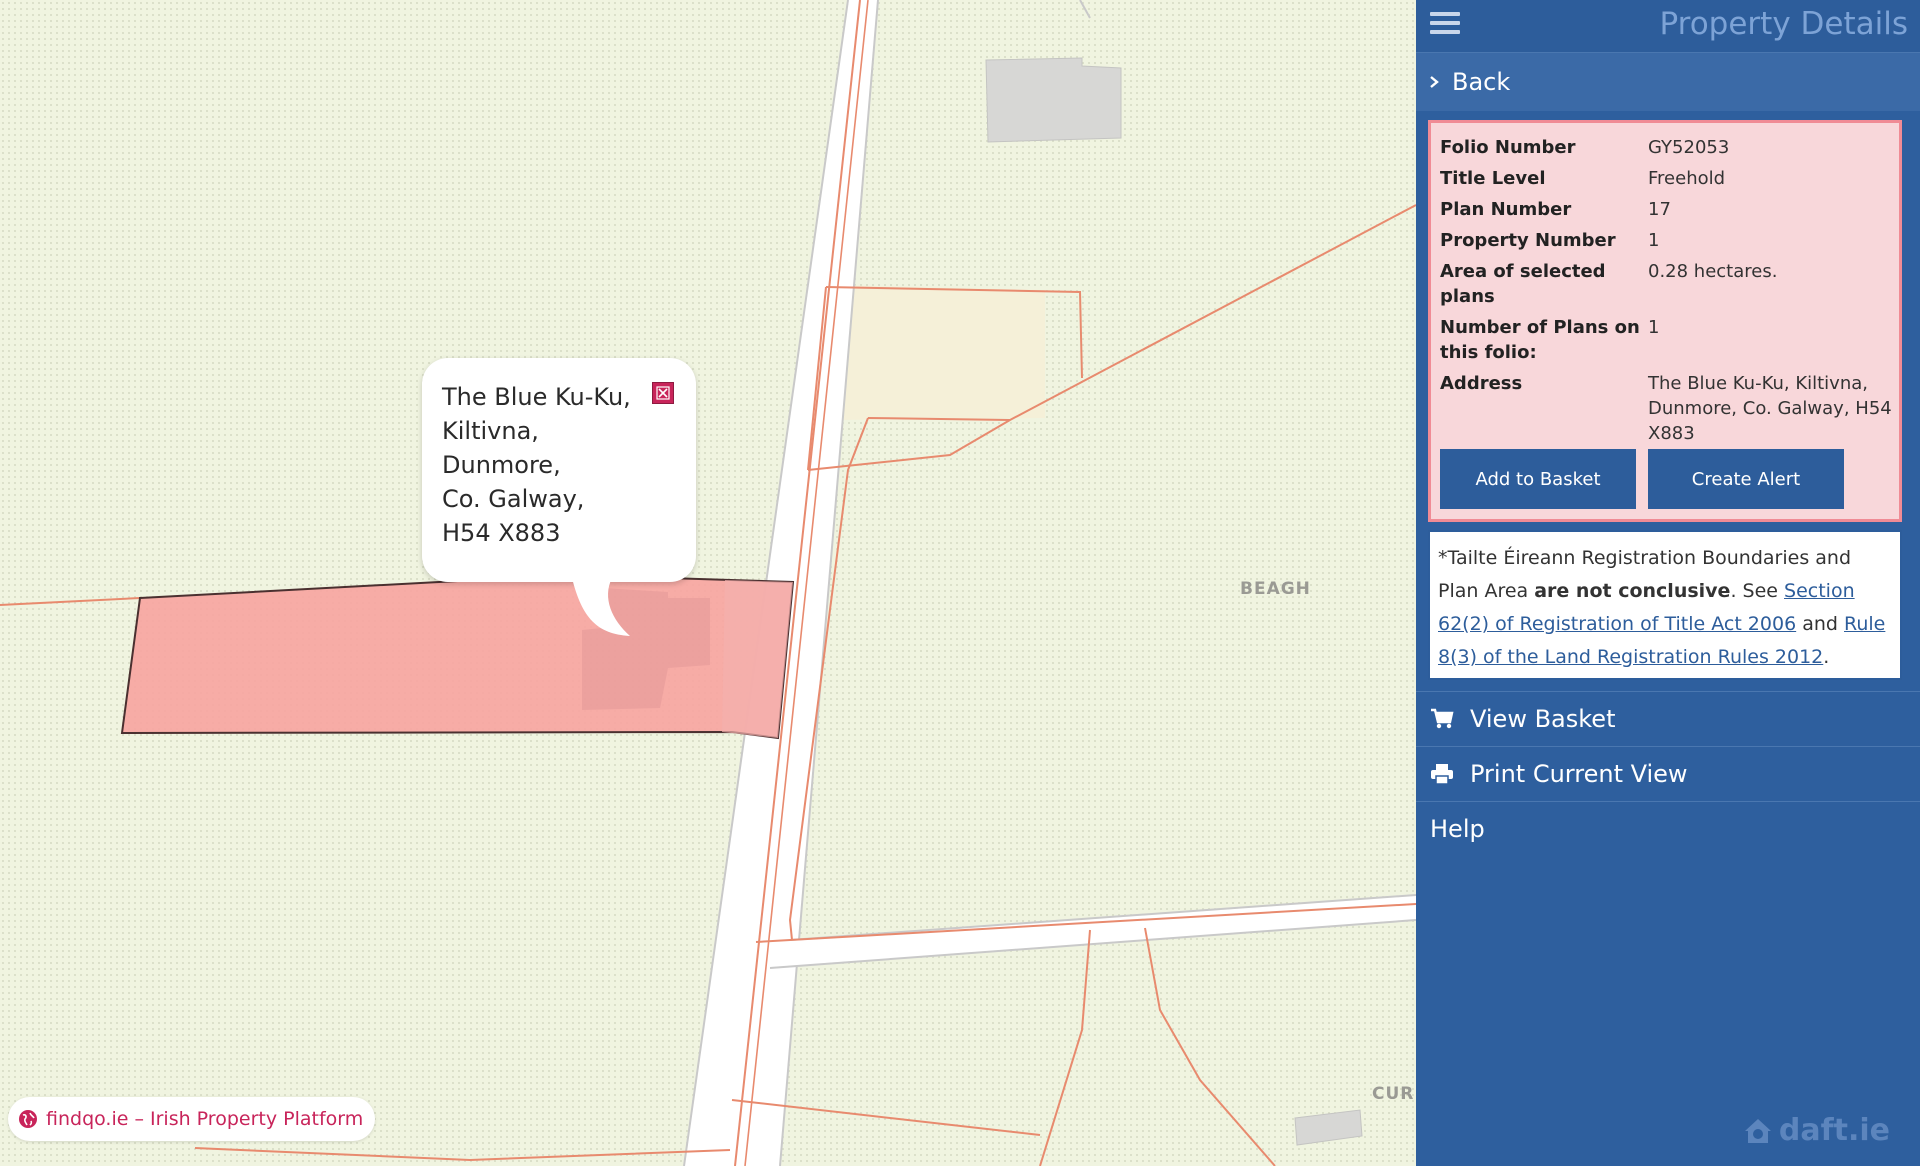 This screenshot has width=1920, height=1166. I want to click on detail-value: 17, so click(1659, 209).